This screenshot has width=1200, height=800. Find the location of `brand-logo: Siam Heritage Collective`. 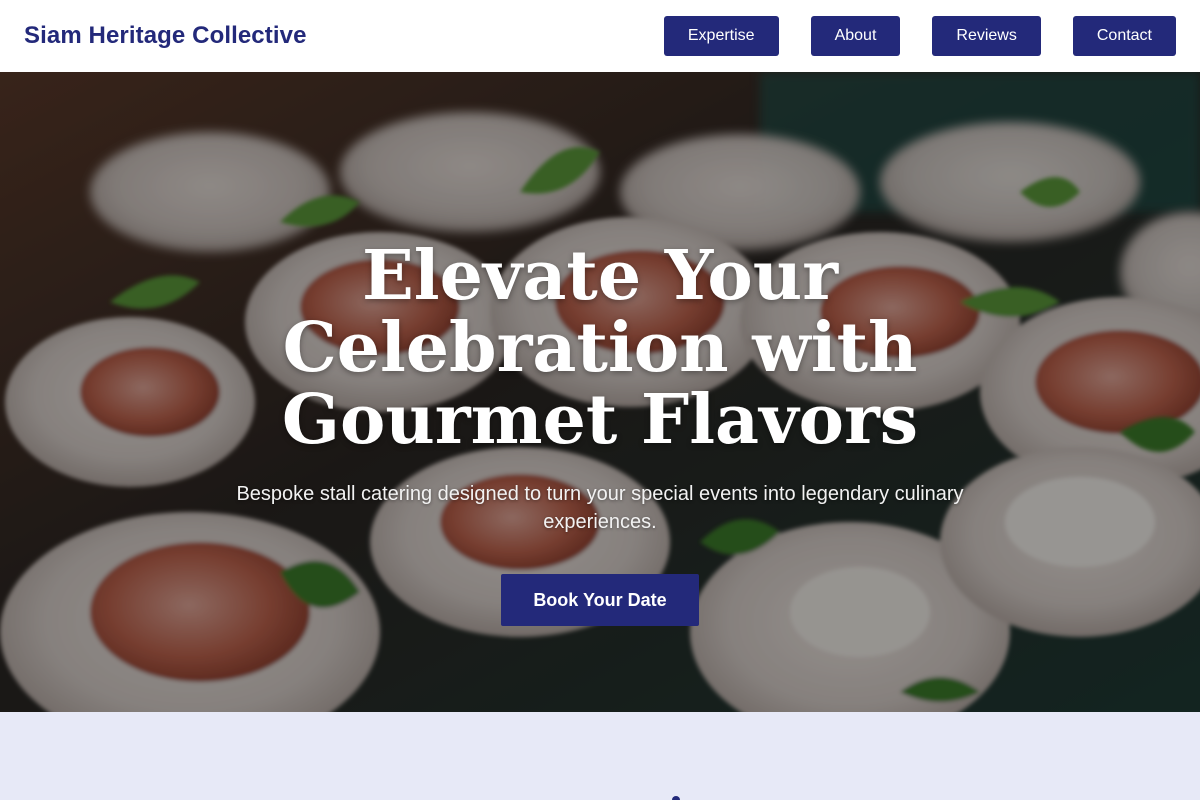

brand-logo: Siam Heritage Collective is located at coordinates (165, 36).